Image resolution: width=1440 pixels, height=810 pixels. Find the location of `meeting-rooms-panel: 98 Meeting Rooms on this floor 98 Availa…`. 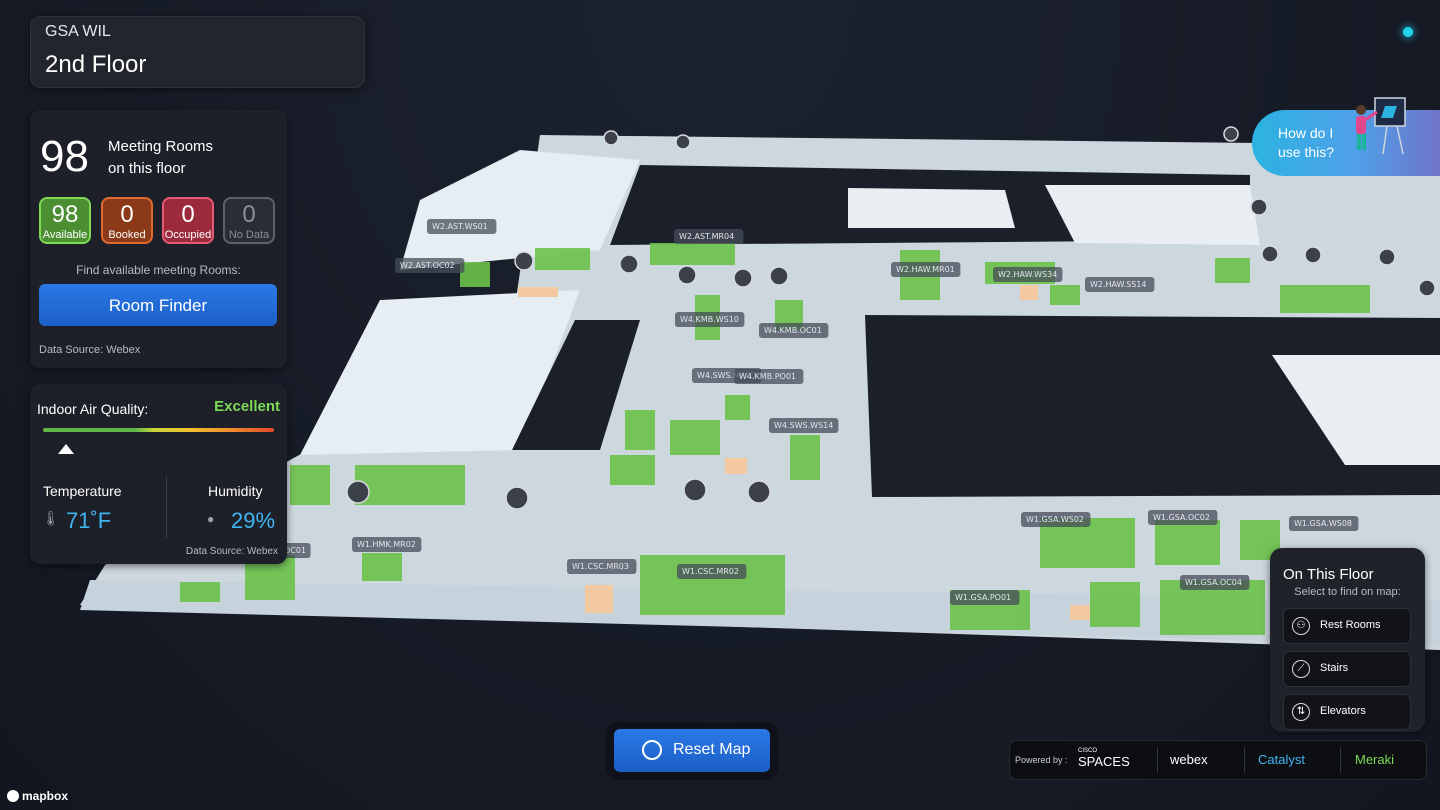

meeting-rooms-panel: 98 Meeting Rooms on this floor 98 Availa… is located at coordinates (158, 239).